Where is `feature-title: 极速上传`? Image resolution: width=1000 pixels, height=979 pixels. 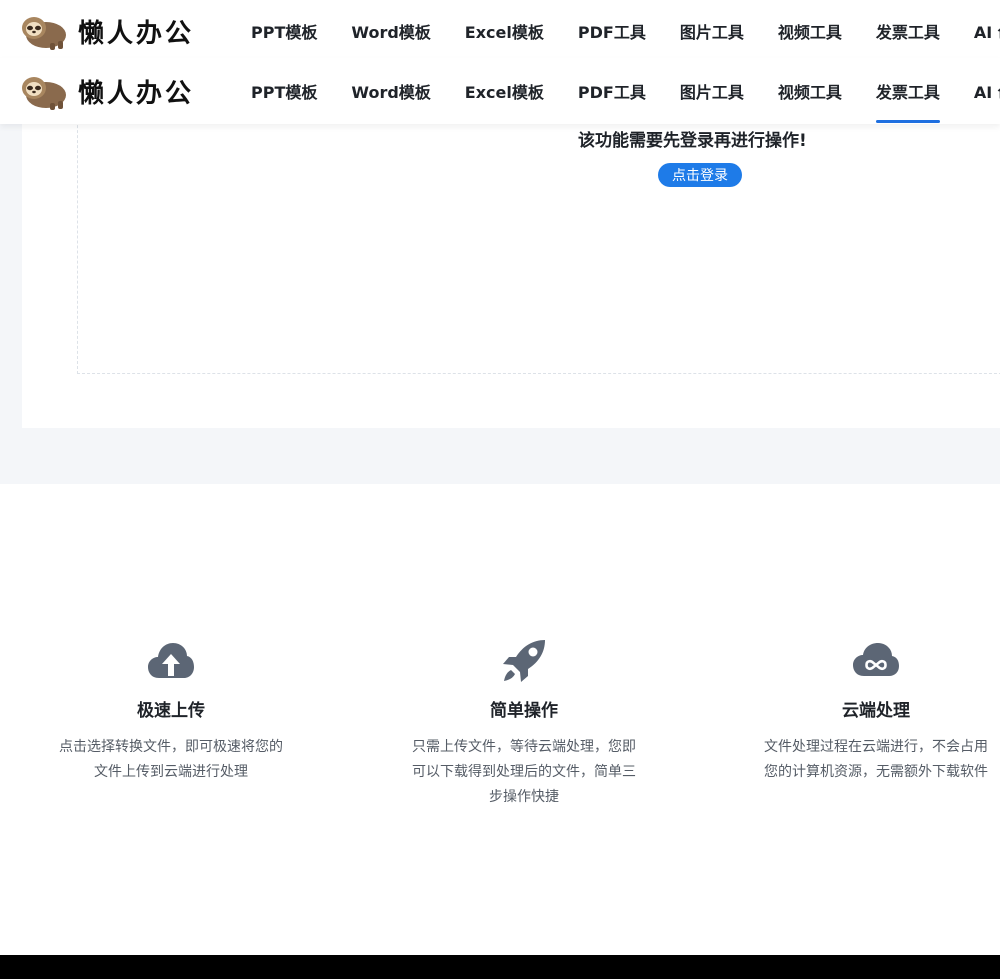 feature-title: 极速上传 is located at coordinates (171, 711).